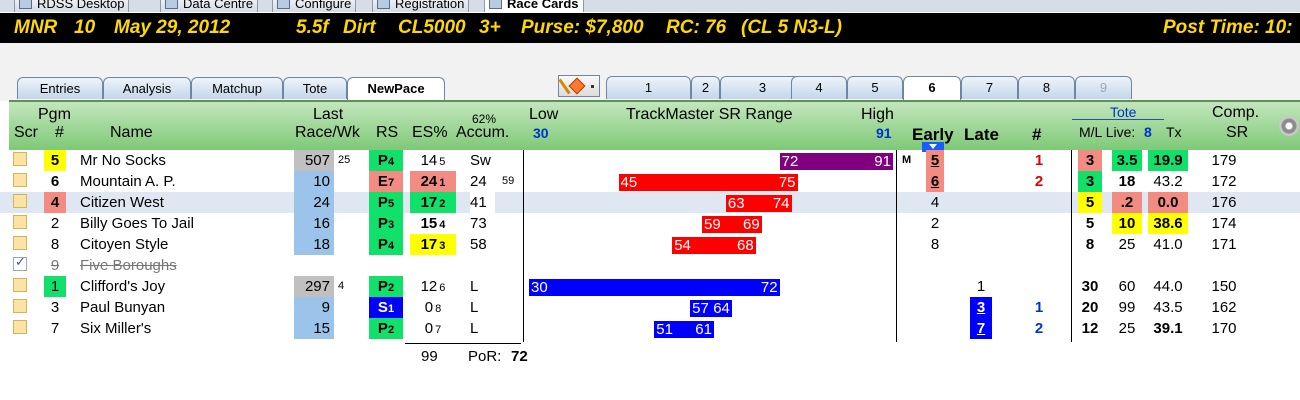 This screenshot has width=1300, height=400. What do you see at coordinates (55, 286) in the screenshot?
I see `pgm-number: 1` at bounding box center [55, 286].